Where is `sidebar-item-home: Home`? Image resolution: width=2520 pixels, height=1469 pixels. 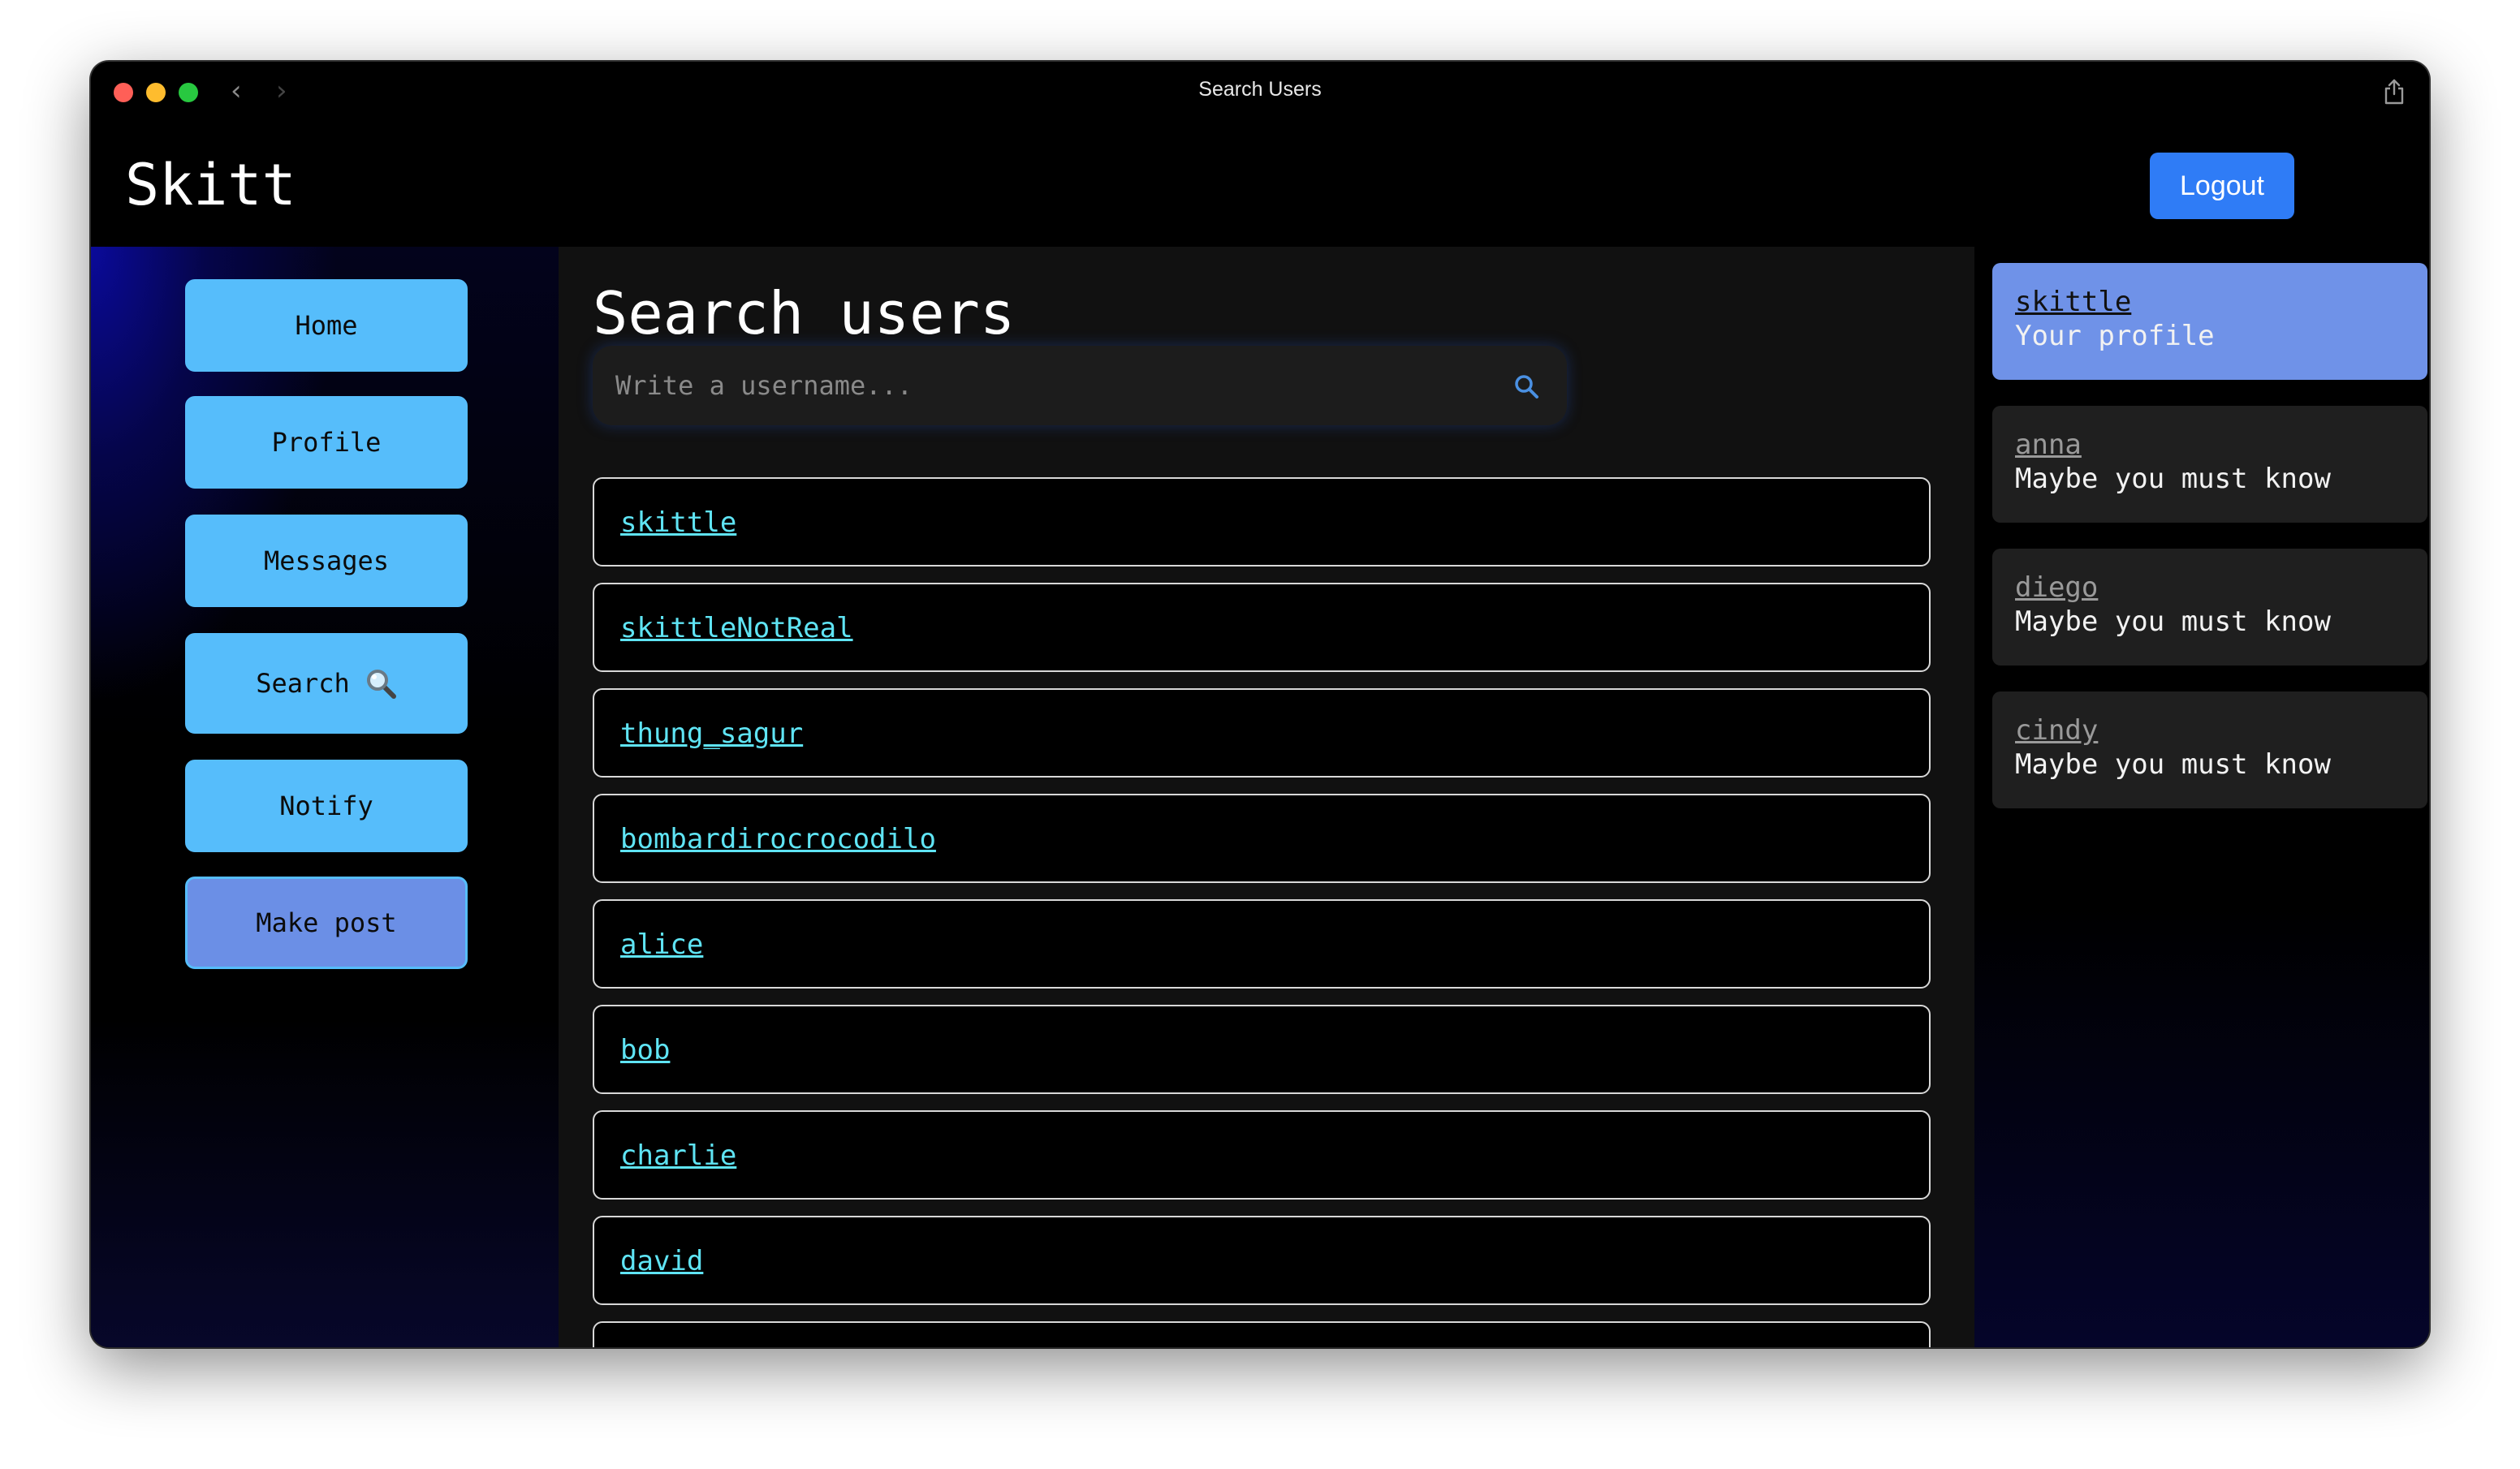 sidebar-item-home: Home is located at coordinates (327, 325).